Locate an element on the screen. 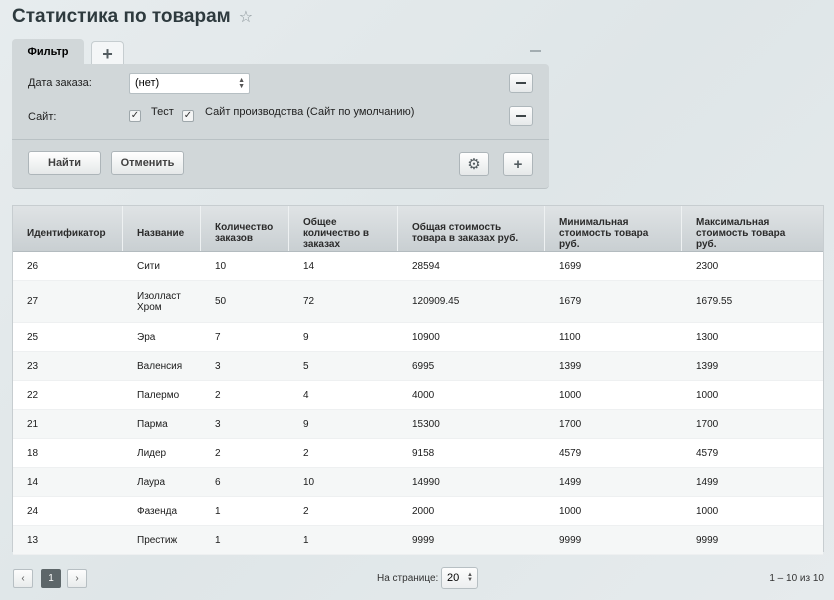 This screenshot has width=834, height=600. minus-icon is located at coordinates (521, 116).